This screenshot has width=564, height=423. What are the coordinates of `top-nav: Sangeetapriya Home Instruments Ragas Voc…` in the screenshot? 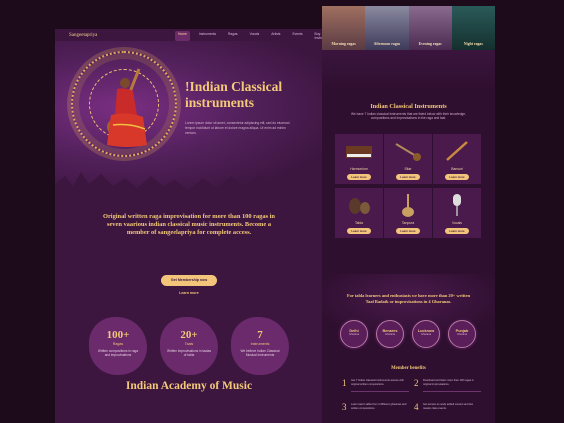 It's located at (189, 35).